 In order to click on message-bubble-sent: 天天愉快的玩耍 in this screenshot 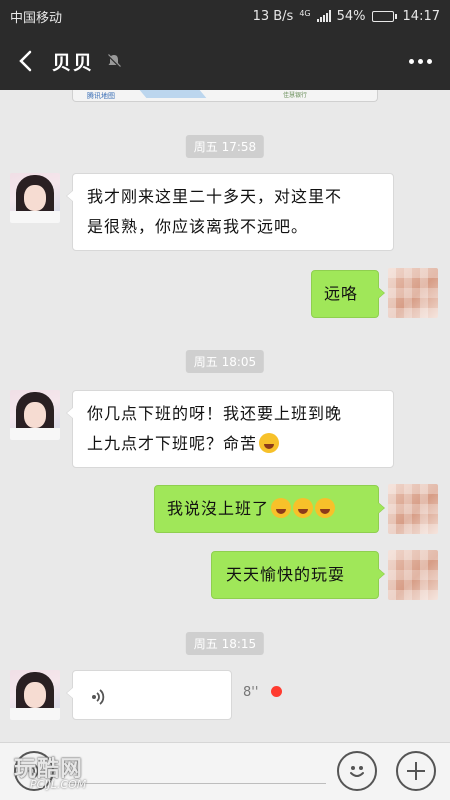, I will do `click(298, 575)`.